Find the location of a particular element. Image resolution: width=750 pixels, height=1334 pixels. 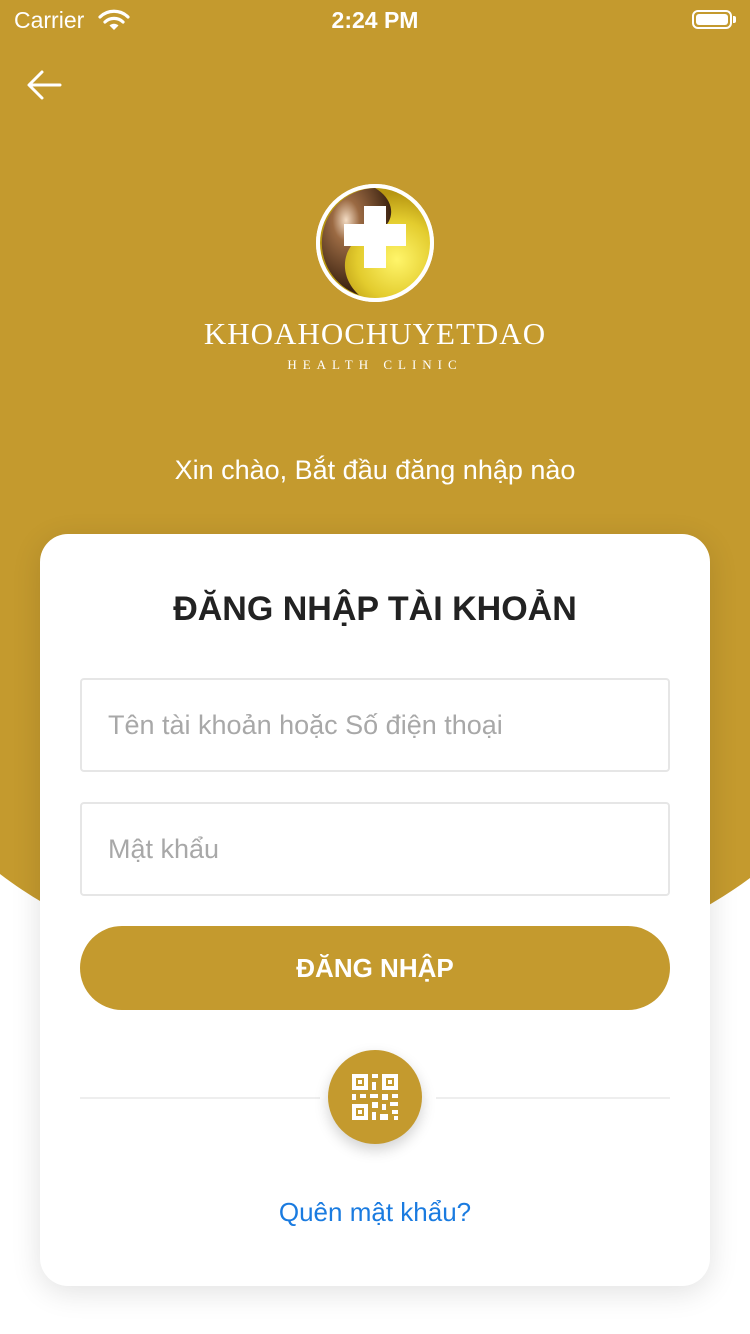

status-bar: Carrier 2:24 PM is located at coordinates (375, 20).